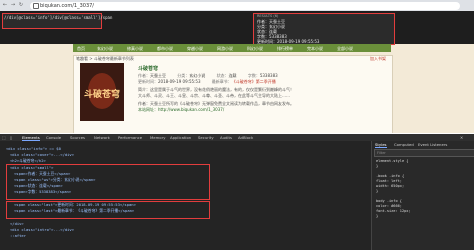 This screenshot has height=250, width=474. What do you see at coordinates (4, 137) in the screenshot?
I see `inspect-icon: ⬚` at bounding box center [4, 137].